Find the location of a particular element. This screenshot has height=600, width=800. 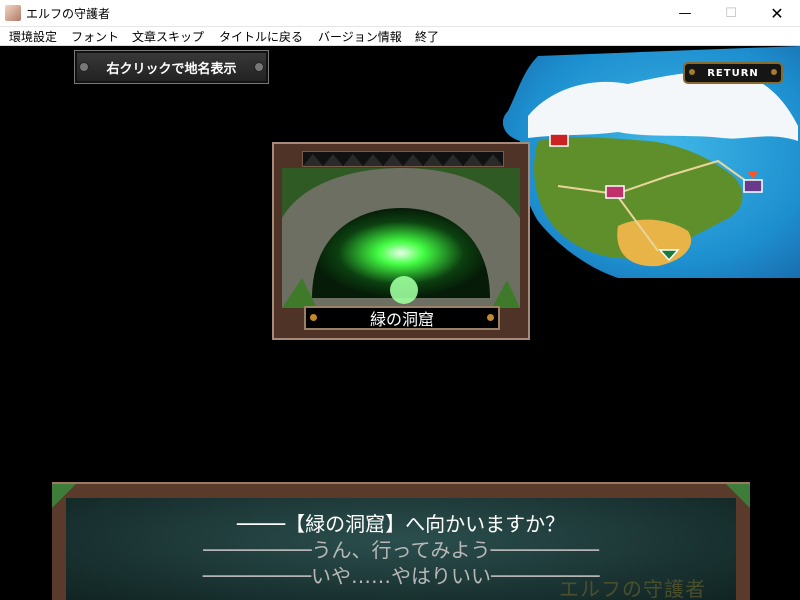

minimize-button: — is located at coordinates (685, 13).